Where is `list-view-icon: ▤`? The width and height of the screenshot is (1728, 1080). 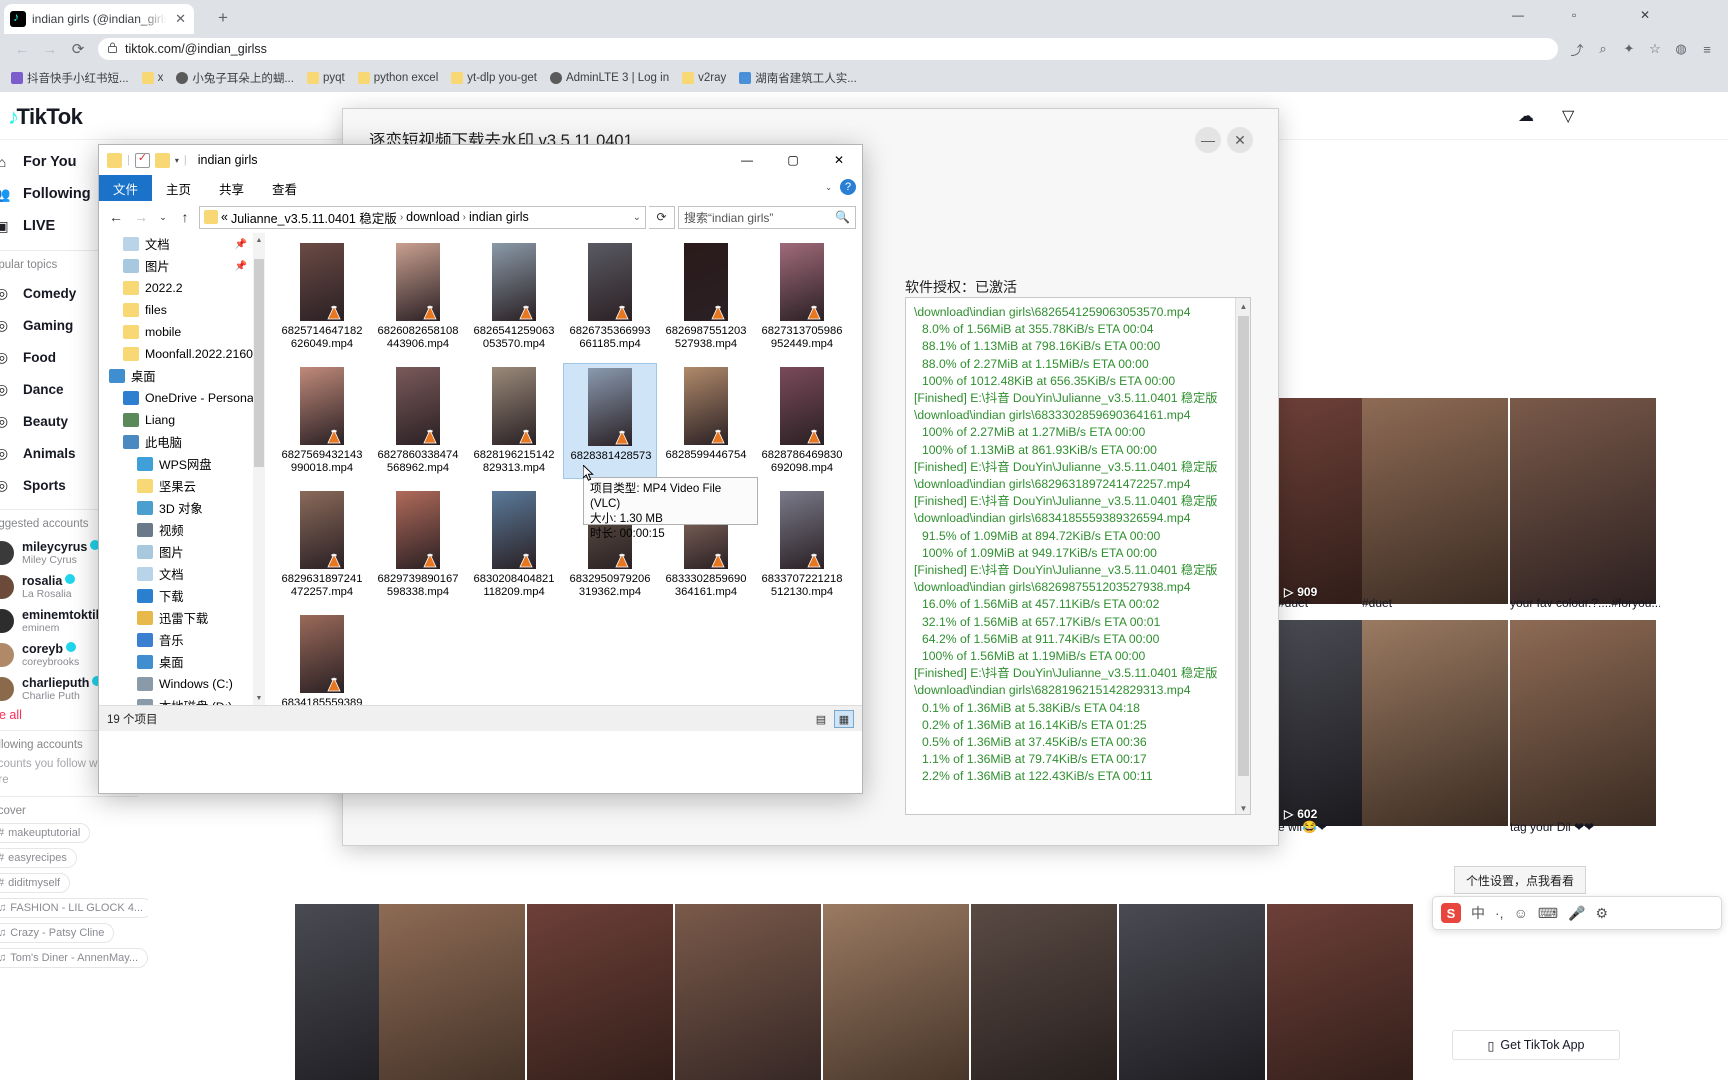 list-view-icon: ▤ is located at coordinates (821, 719).